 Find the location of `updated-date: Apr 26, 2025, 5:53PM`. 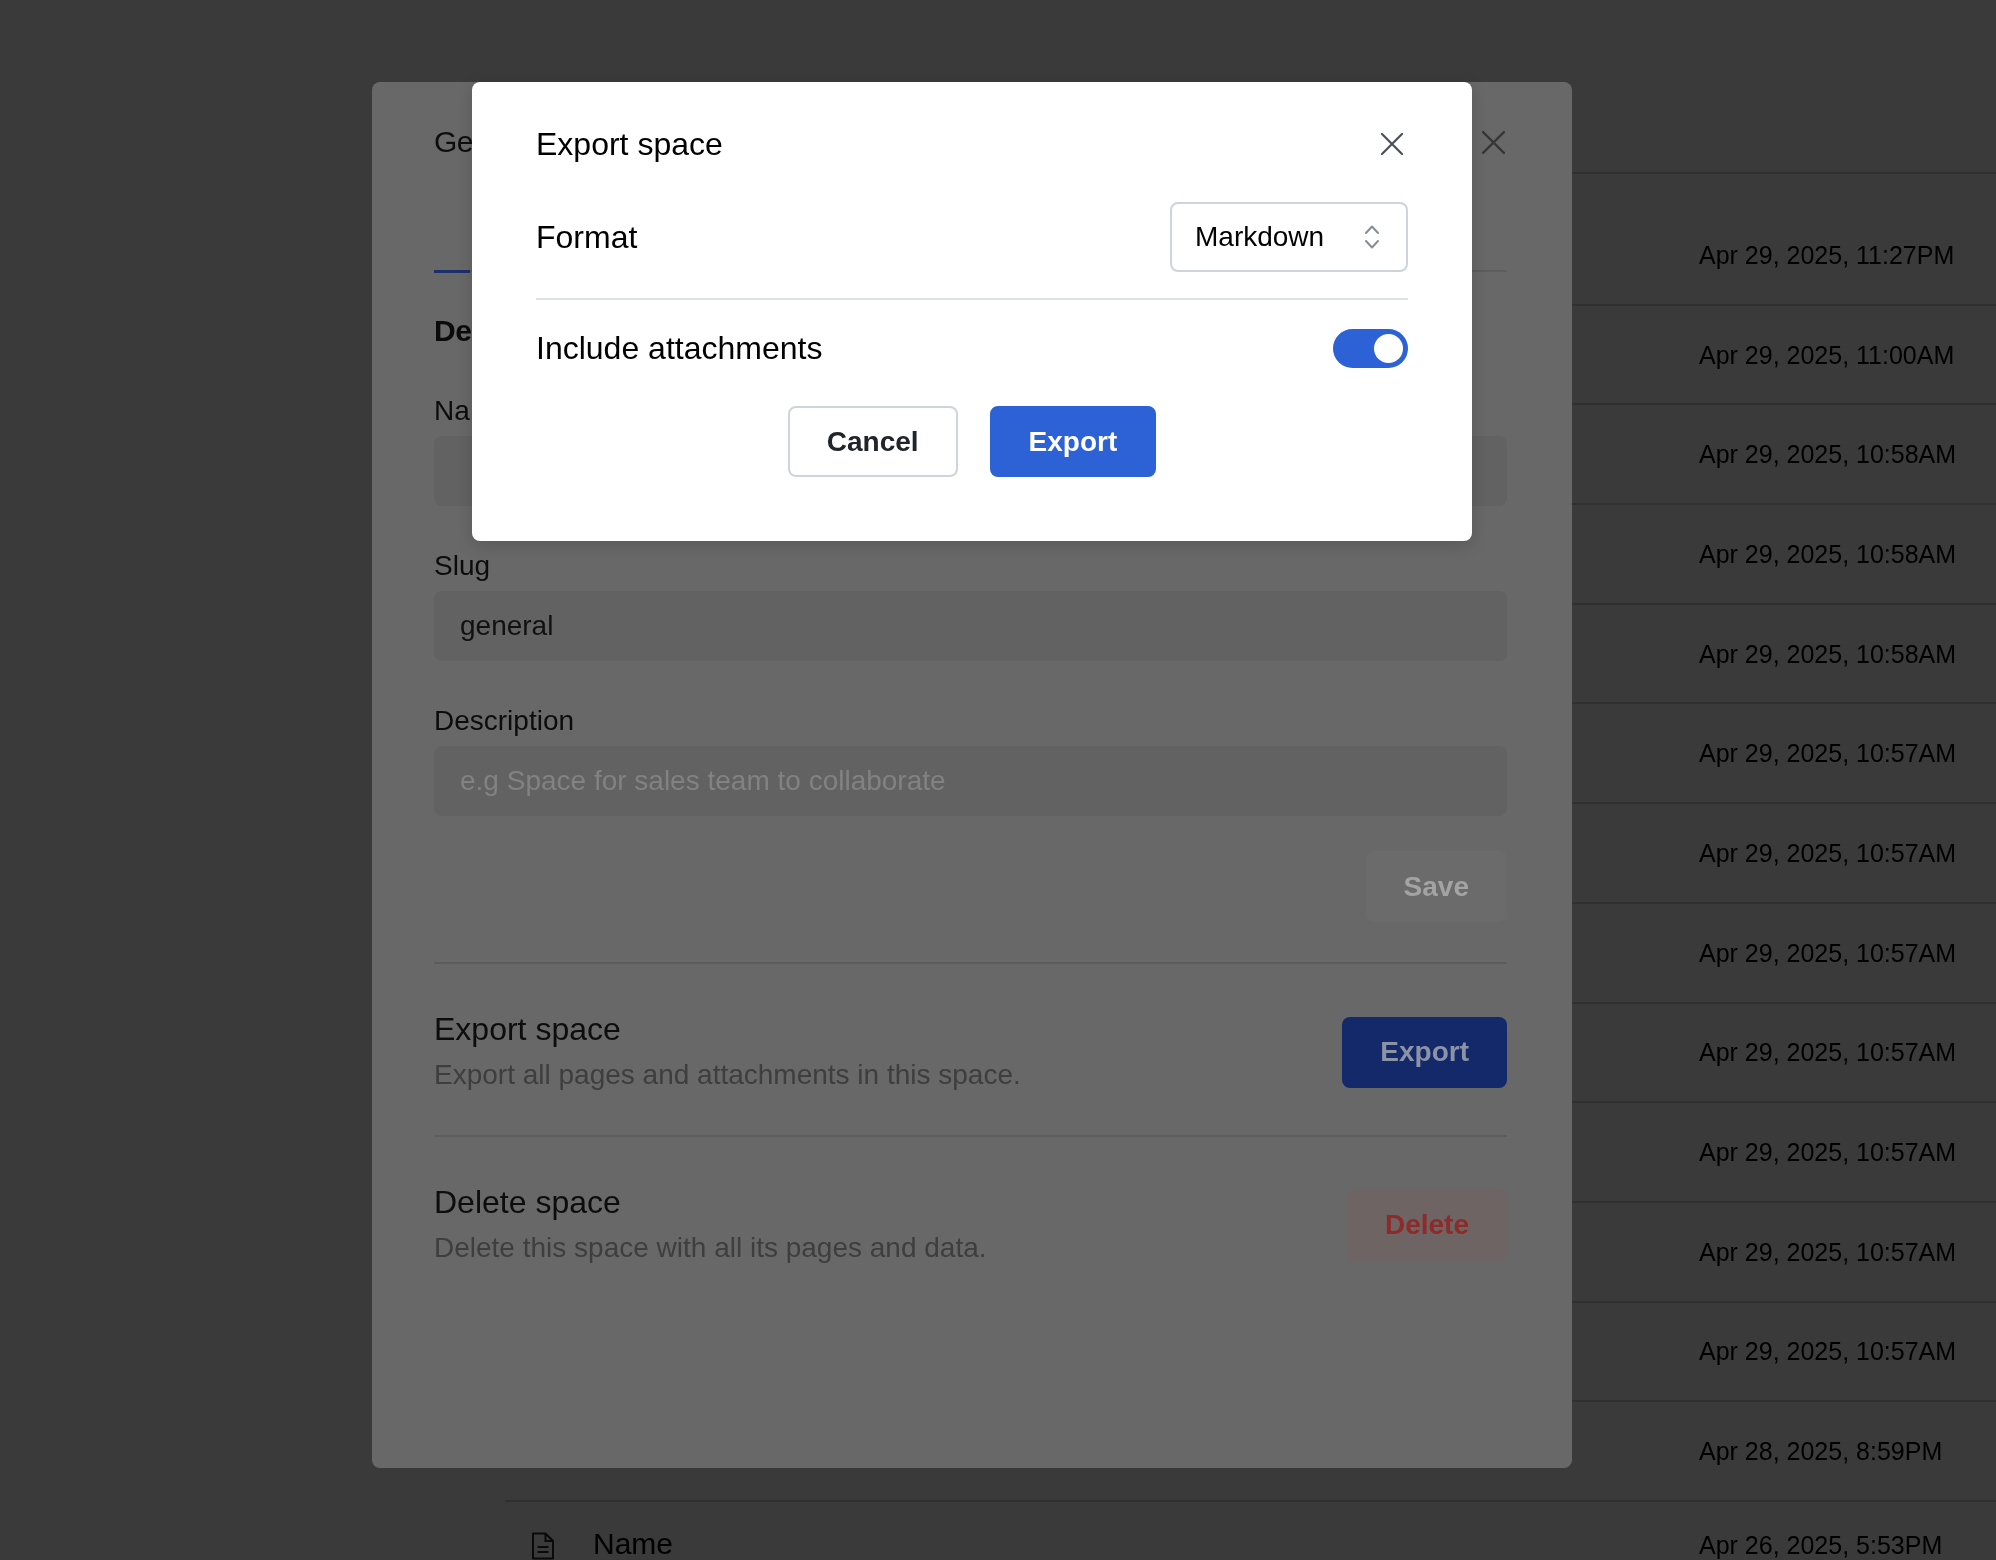

updated-date: Apr 26, 2025, 5:53PM is located at coordinates (1821, 1544).